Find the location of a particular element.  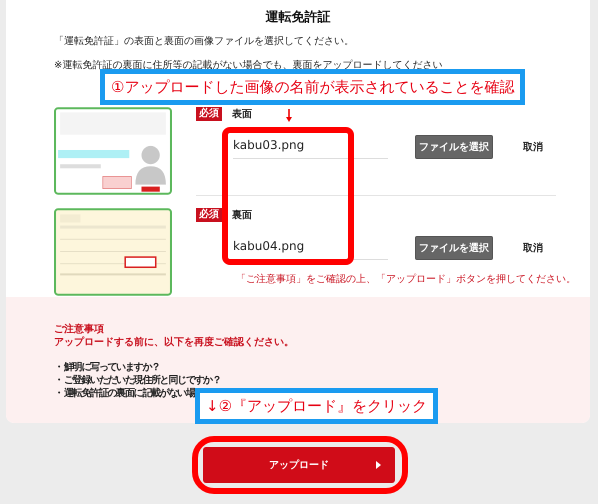

caret-icon is located at coordinates (378, 465).